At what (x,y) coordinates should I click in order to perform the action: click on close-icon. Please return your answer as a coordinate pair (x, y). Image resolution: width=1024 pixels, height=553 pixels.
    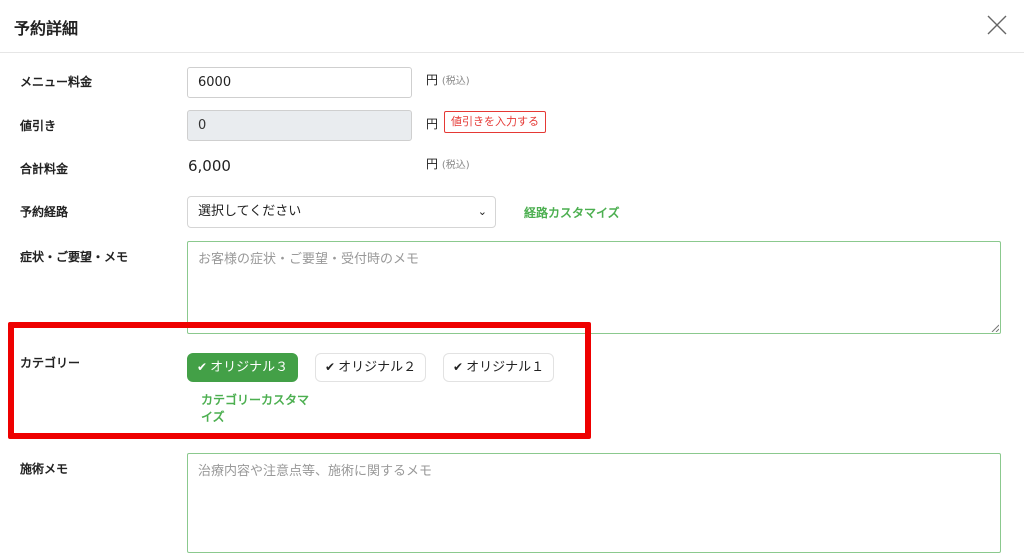
    Looking at the image, I should click on (997, 25).